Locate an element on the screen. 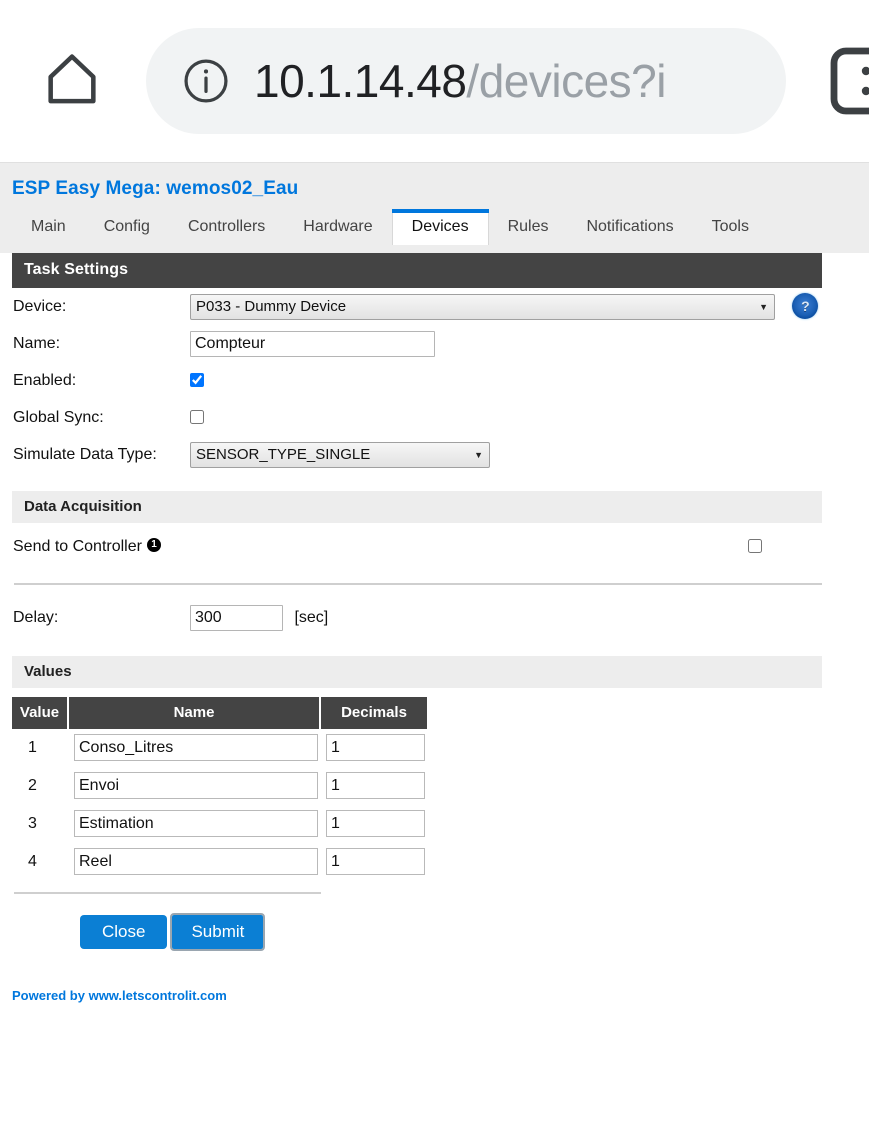 The width and height of the screenshot is (869, 1148). info-circle-icon is located at coordinates (206, 81).